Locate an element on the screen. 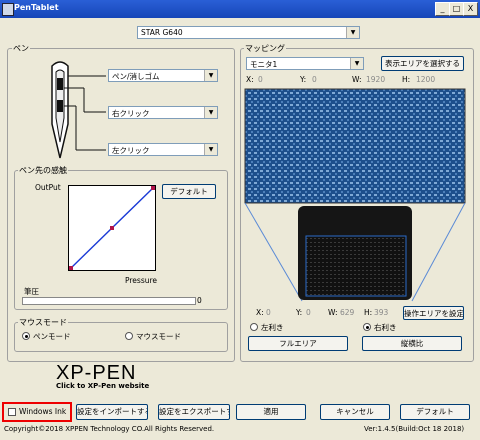  left-hand-label: 左利き is located at coordinates (272, 327).